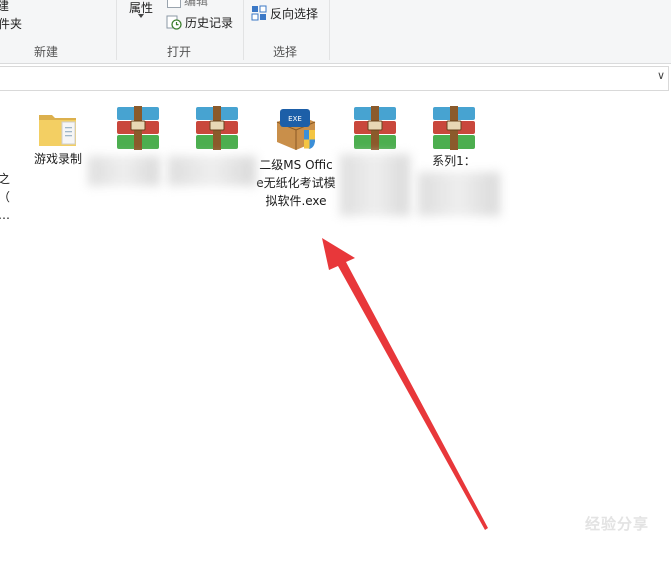 The image size is (671, 568). What do you see at coordinates (11, 23) in the screenshot?
I see `new-folder-partial-label: 件夹` at bounding box center [11, 23].